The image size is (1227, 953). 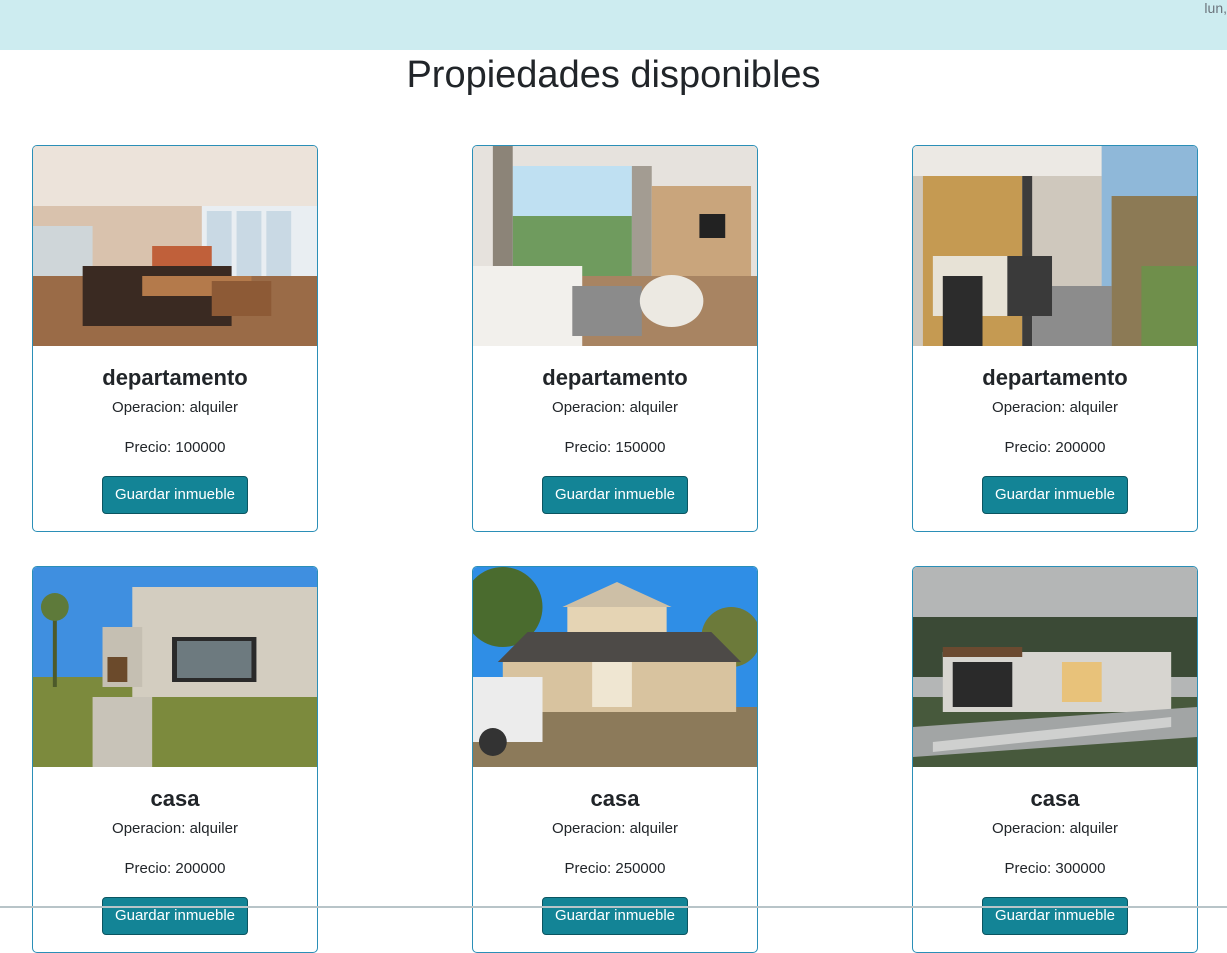 What do you see at coordinates (1215, 8) in the screenshot?
I see `date-text: lun,` at bounding box center [1215, 8].